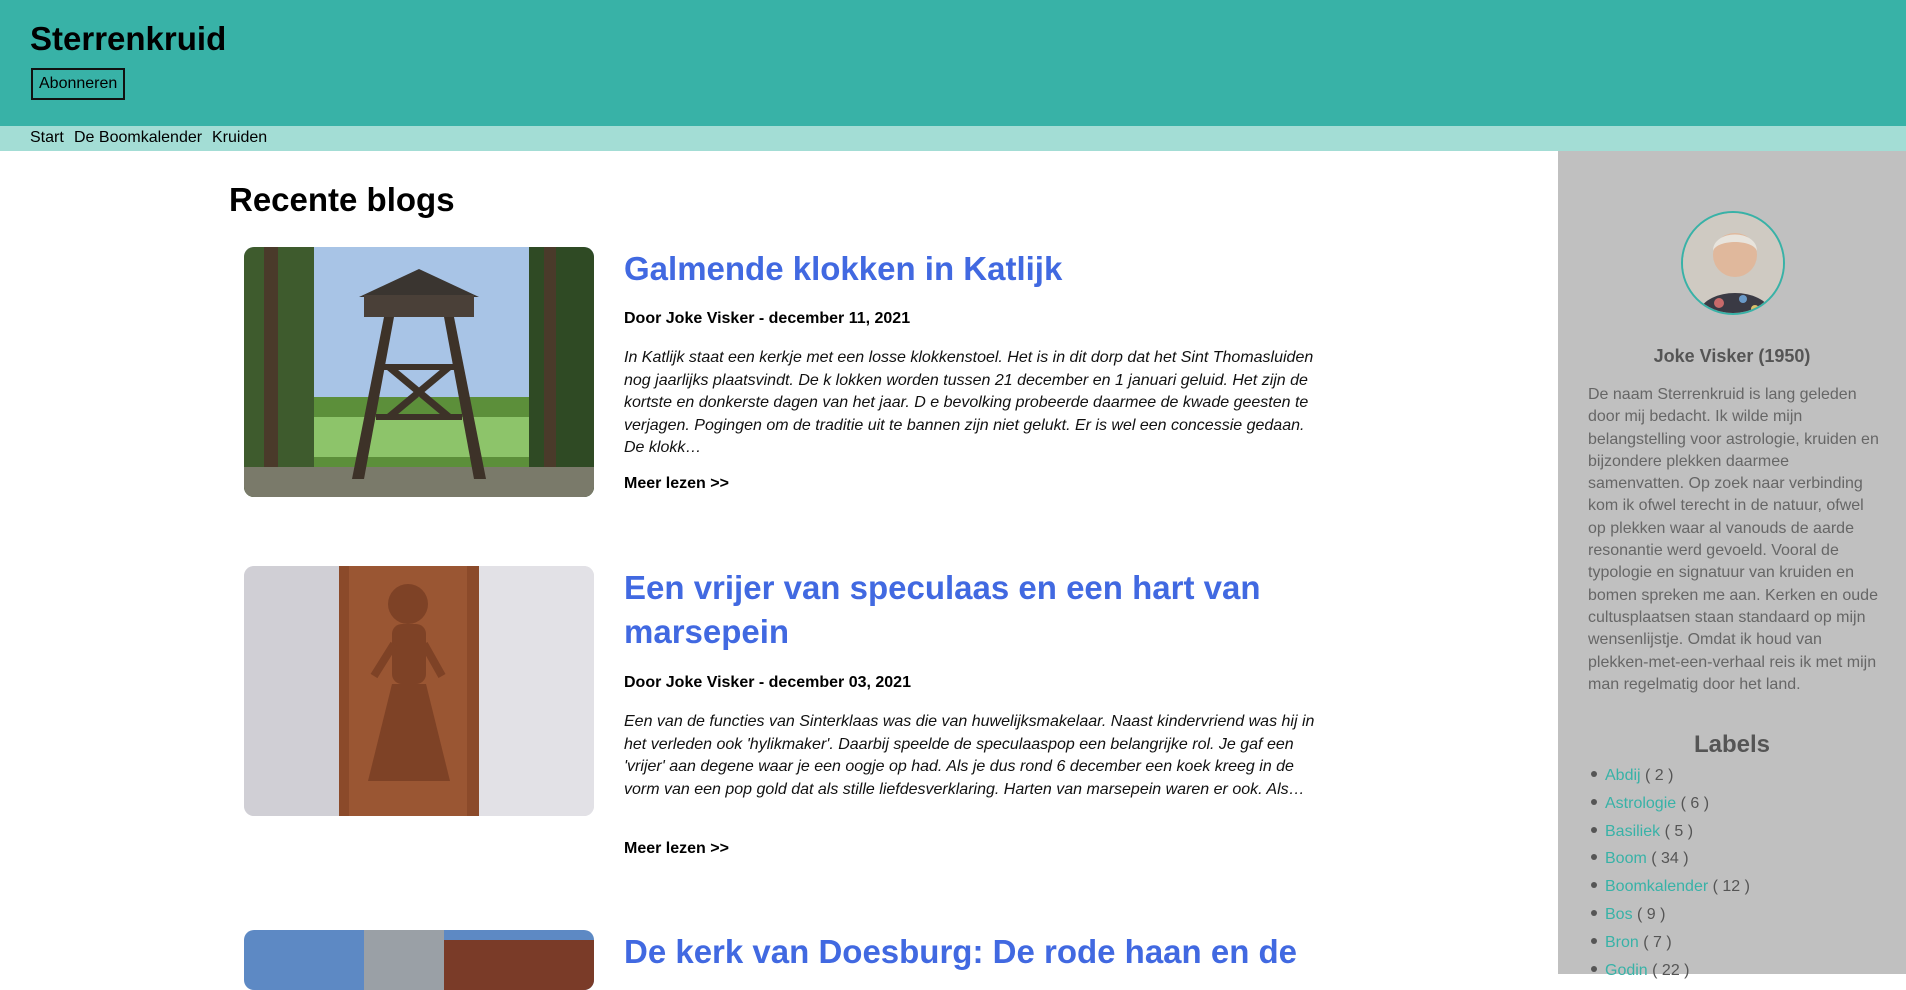 Image resolution: width=1906 pixels, height=990 pixels. Describe the element at coordinates (1632, 831) in the screenshot. I see `label-link: Basiliek` at that location.